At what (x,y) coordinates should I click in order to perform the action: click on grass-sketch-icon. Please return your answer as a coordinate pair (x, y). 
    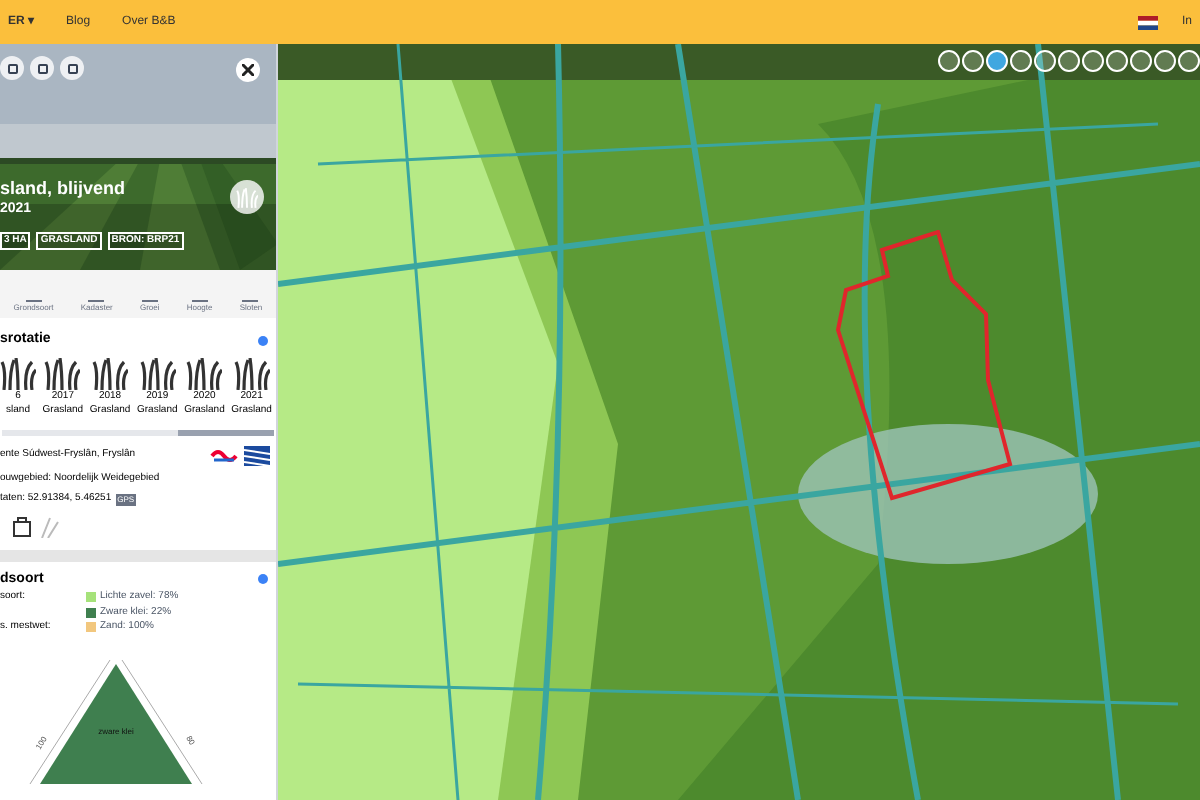
    Looking at the image, I should click on (50, 526).